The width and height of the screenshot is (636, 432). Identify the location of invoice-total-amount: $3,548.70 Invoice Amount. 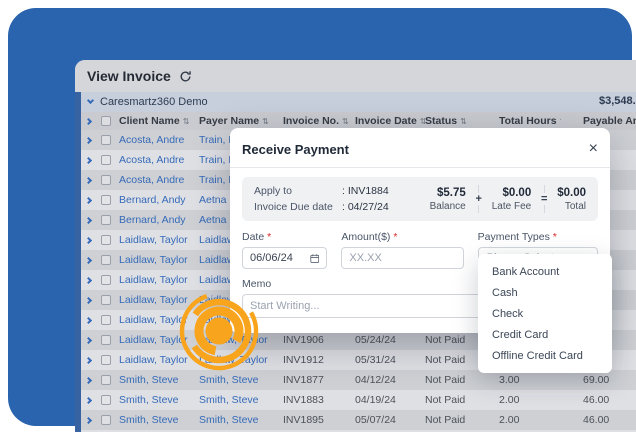
(617, 101).